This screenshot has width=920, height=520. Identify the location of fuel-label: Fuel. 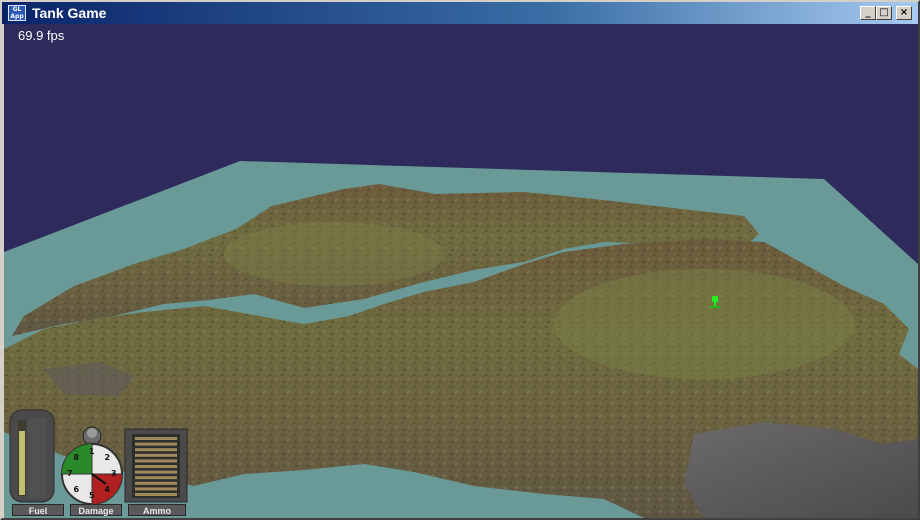
(38, 510).